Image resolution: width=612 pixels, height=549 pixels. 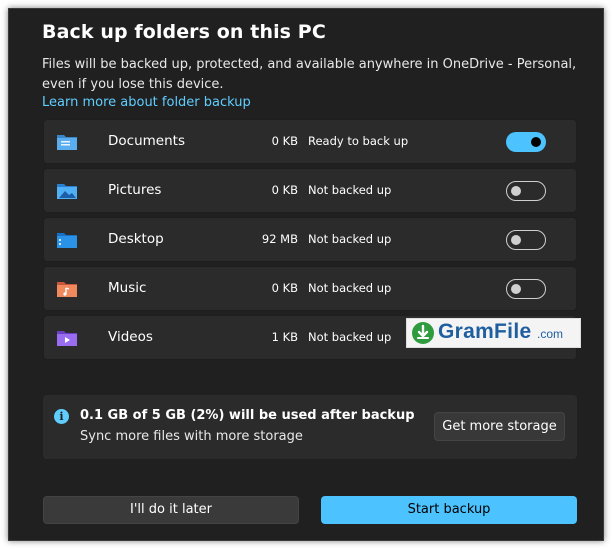 I want to click on storage-sub-text: Sync more files with more storage, so click(x=191, y=436).